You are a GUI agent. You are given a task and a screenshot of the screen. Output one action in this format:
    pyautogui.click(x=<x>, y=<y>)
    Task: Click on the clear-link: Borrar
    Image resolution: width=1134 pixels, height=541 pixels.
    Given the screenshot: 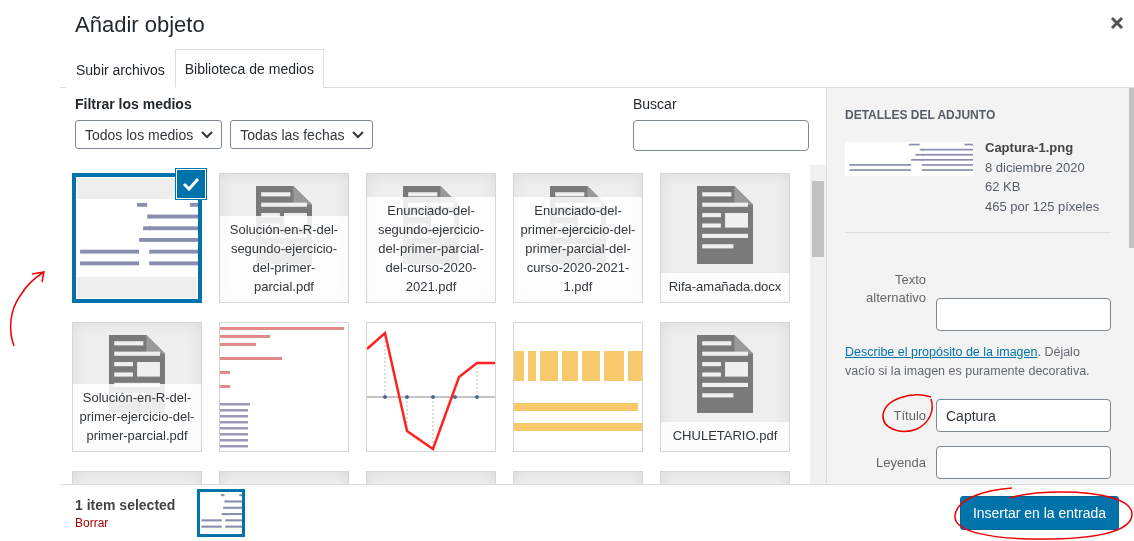 What is the action you would take?
    pyautogui.click(x=125, y=522)
    